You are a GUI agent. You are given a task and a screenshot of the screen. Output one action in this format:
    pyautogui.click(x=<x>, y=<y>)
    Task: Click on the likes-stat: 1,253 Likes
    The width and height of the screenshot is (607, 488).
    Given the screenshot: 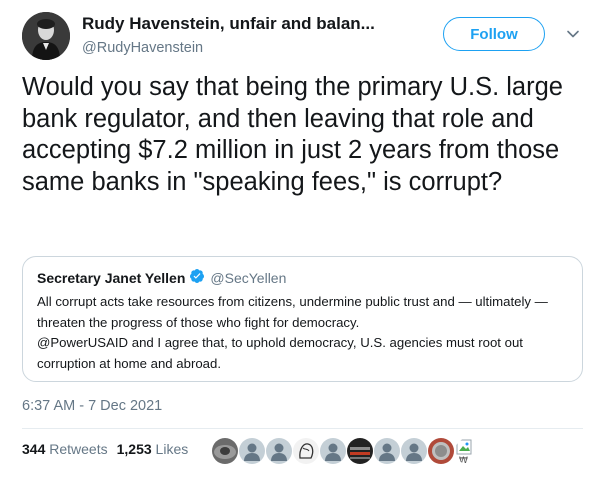 What is the action you would take?
    pyautogui.click(x=153, y=449)
    